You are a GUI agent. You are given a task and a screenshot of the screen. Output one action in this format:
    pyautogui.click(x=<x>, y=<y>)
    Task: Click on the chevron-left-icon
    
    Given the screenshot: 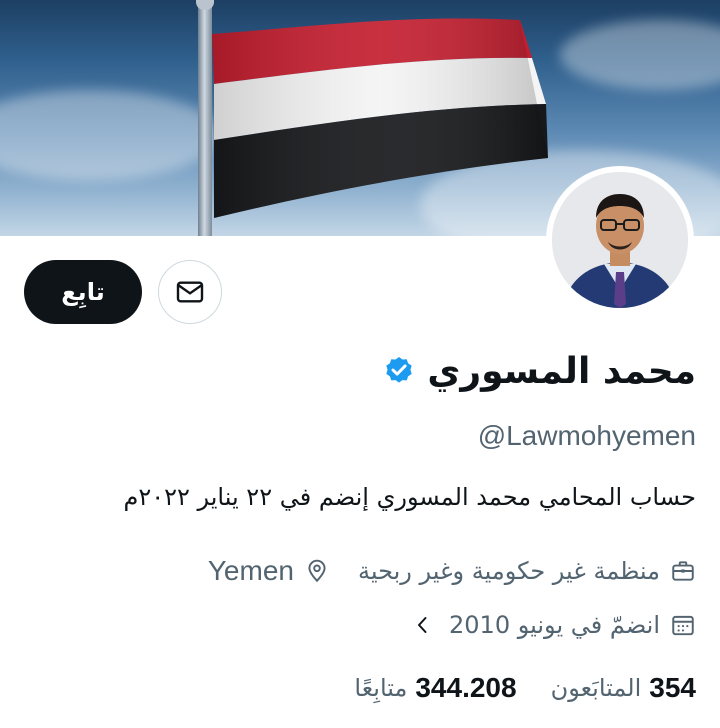 What is the action you would take?
    pyautogui.click(x=423, y=625)
    